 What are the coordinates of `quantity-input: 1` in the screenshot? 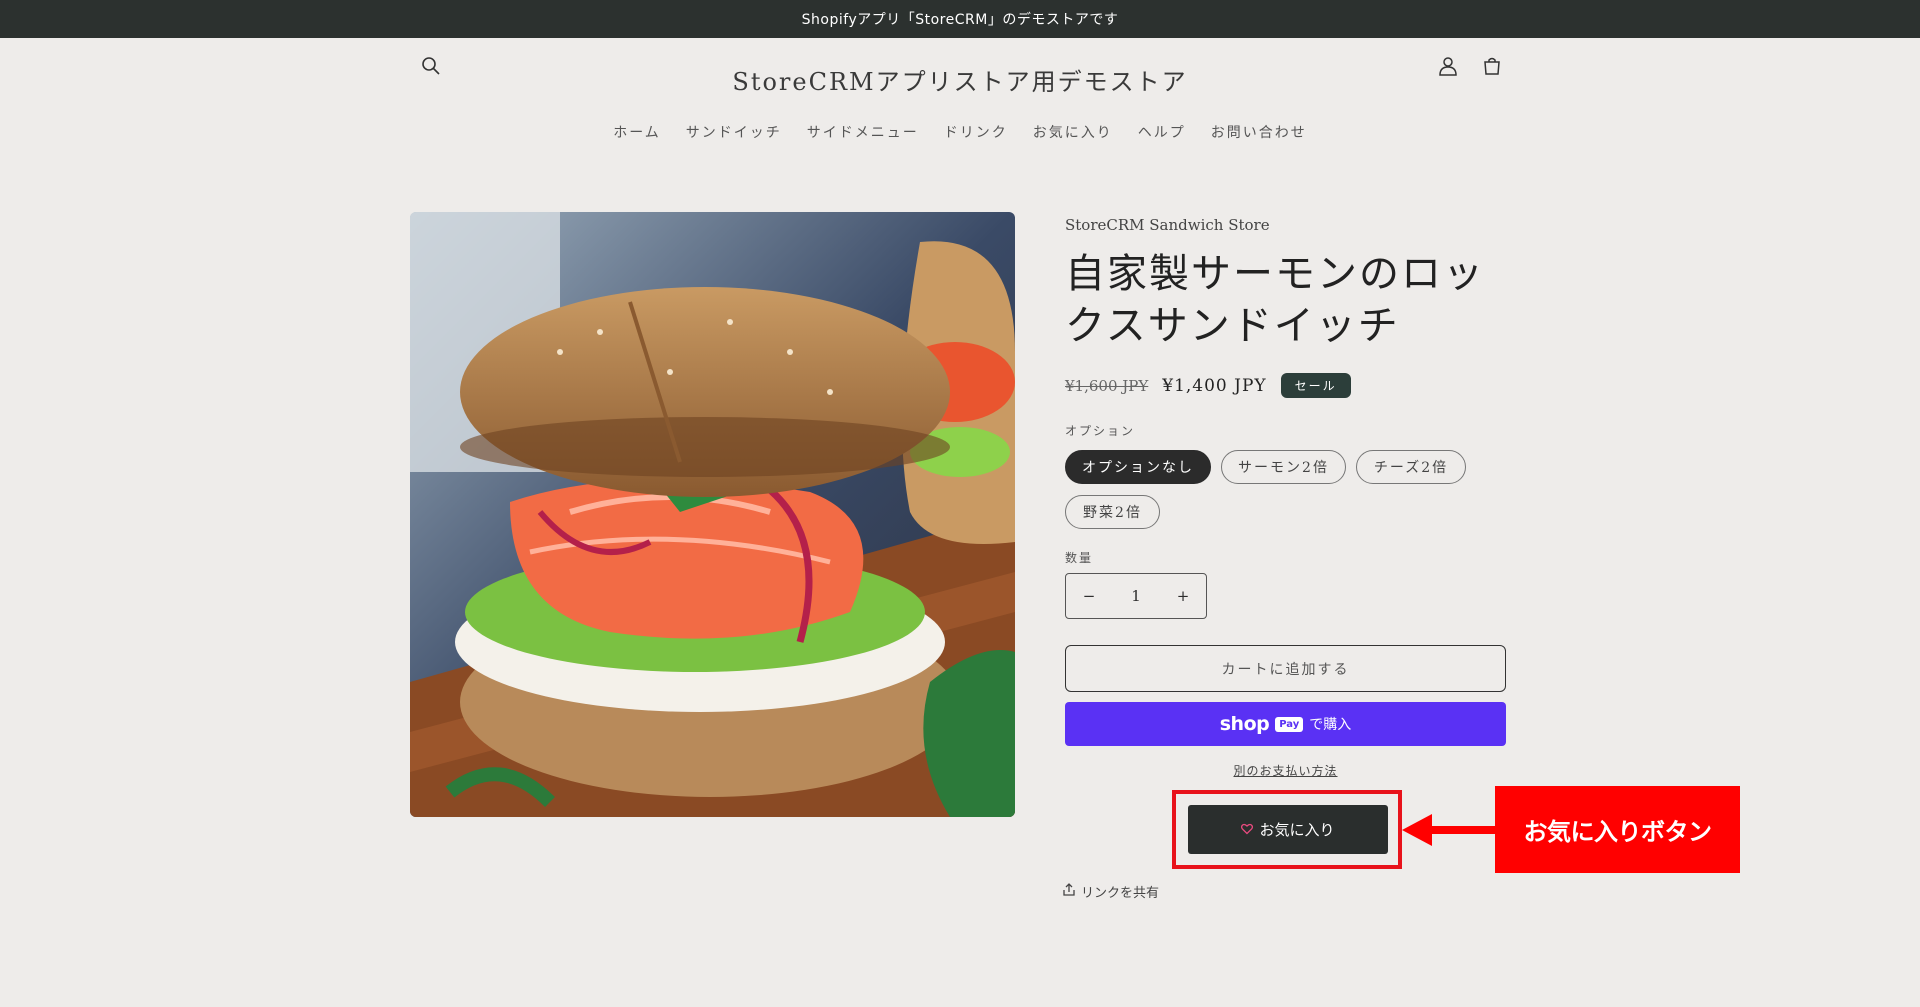 It's located at (1136, 596).